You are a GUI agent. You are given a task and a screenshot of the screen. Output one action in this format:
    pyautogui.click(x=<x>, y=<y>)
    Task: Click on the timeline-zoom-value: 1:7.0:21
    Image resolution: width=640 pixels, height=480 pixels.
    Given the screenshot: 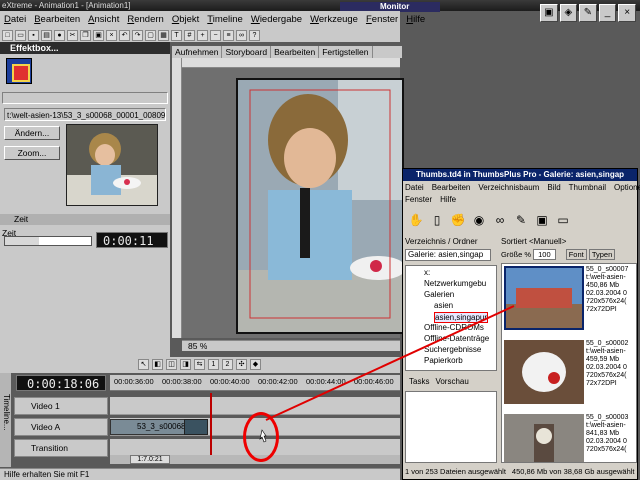 What is the action you would take?
    pyautogui.click(x=150, y=459)
    